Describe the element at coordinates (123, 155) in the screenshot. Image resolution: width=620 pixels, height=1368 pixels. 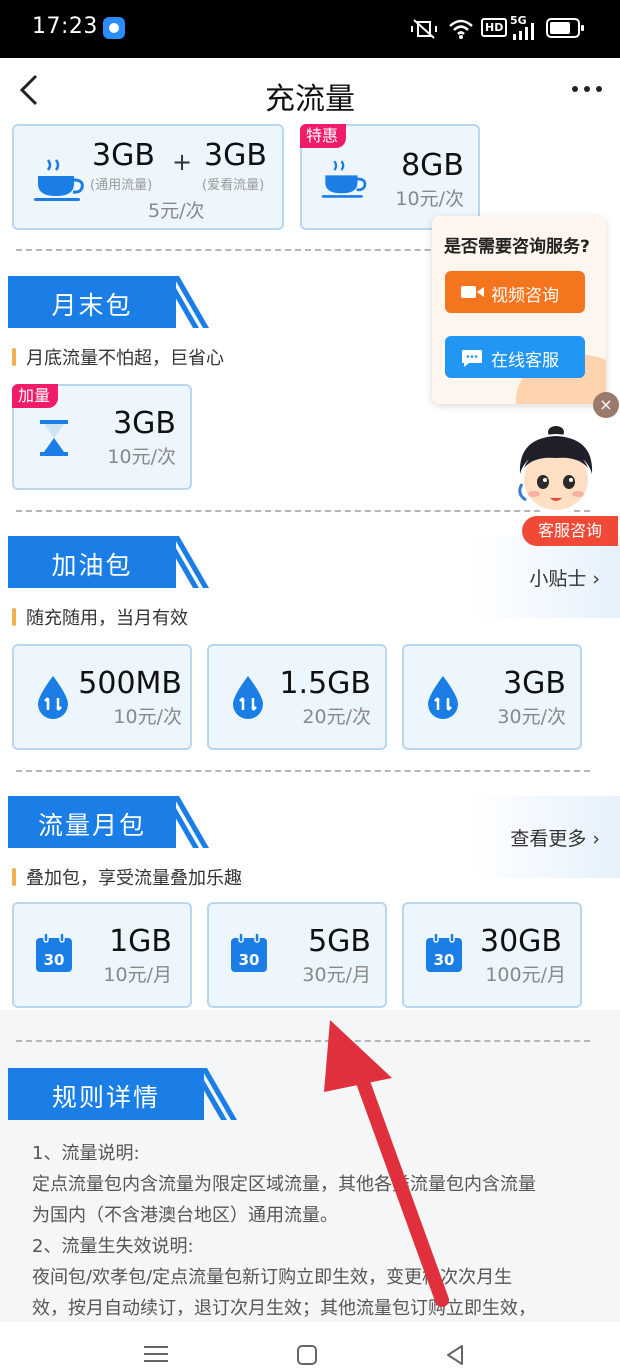
I see `plan-amount-a: 3GB` at that location.